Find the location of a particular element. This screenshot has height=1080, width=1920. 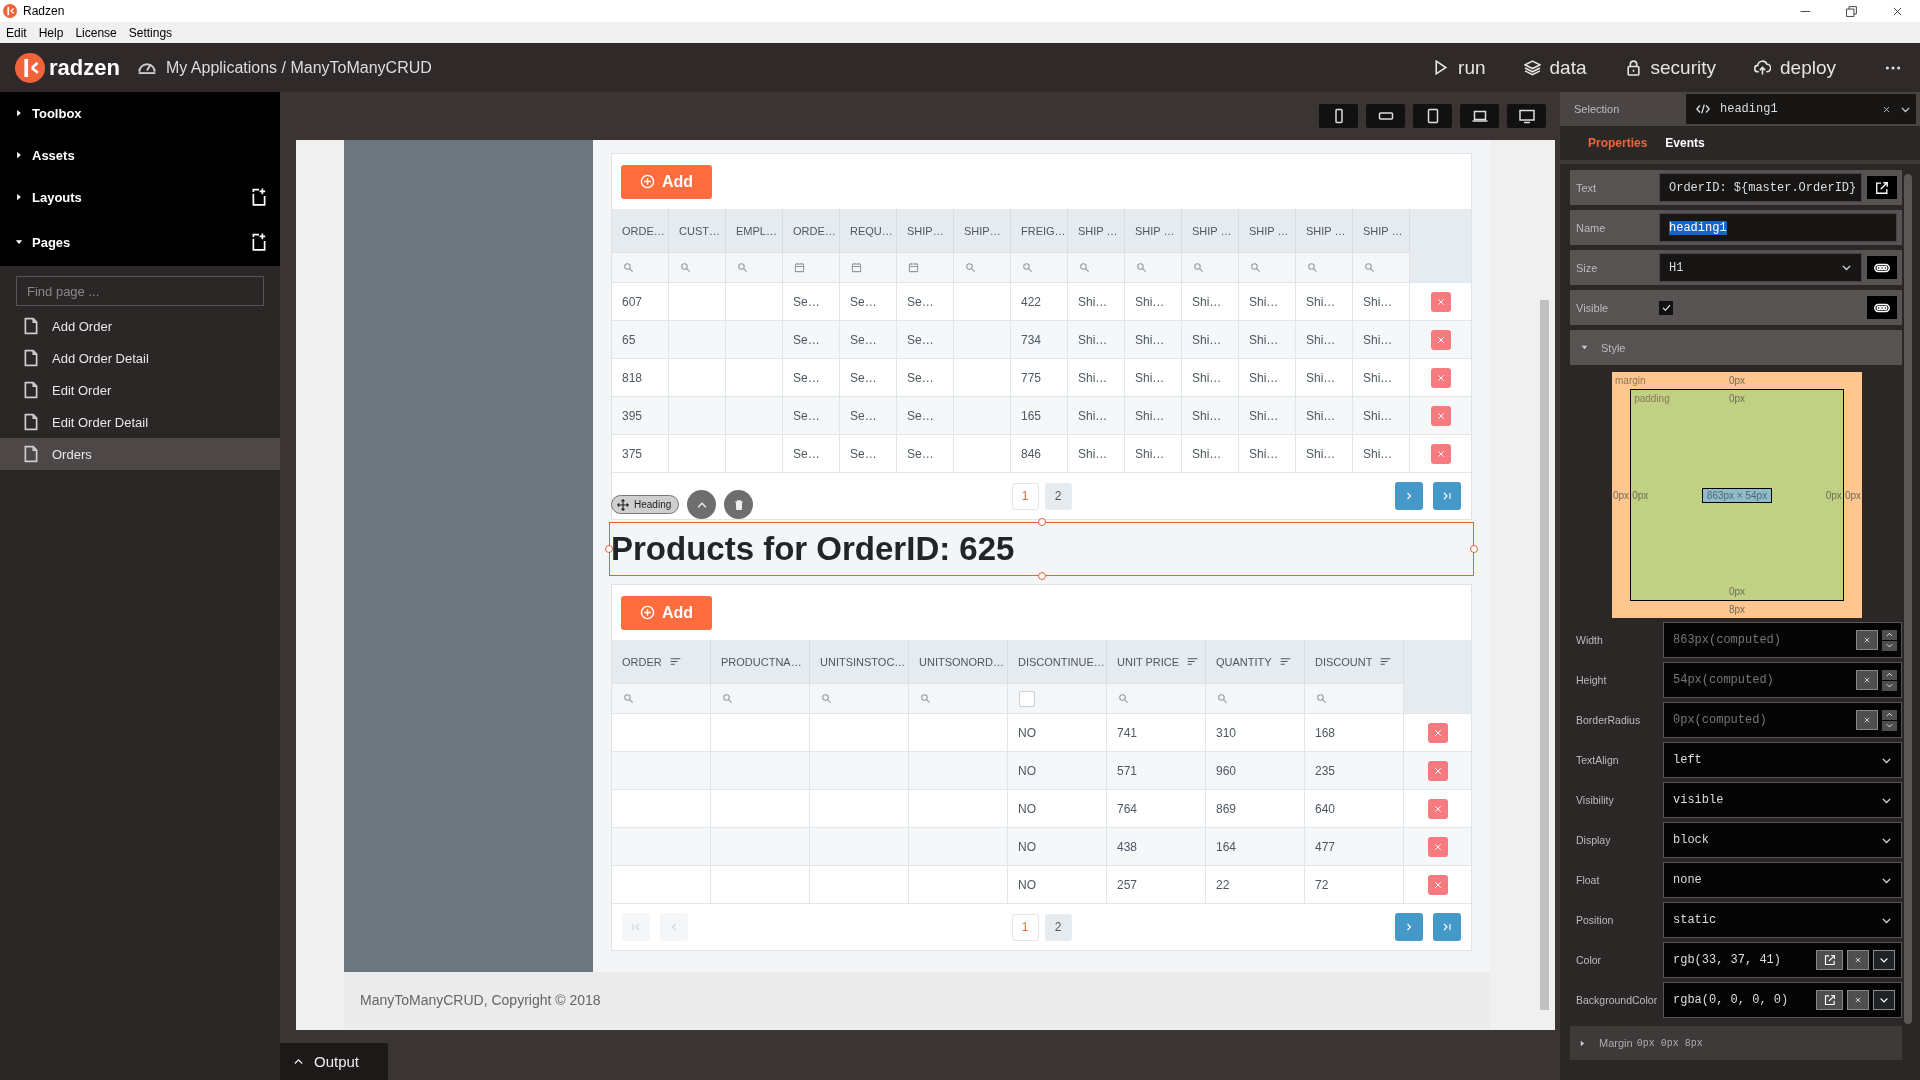

text-field: heading1 is located at coordinates (1778, 227).